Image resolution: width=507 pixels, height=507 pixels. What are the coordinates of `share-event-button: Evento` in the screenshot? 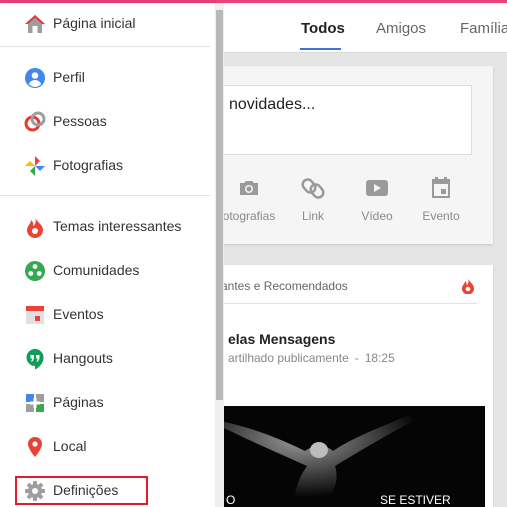 It's located at (441, 201).